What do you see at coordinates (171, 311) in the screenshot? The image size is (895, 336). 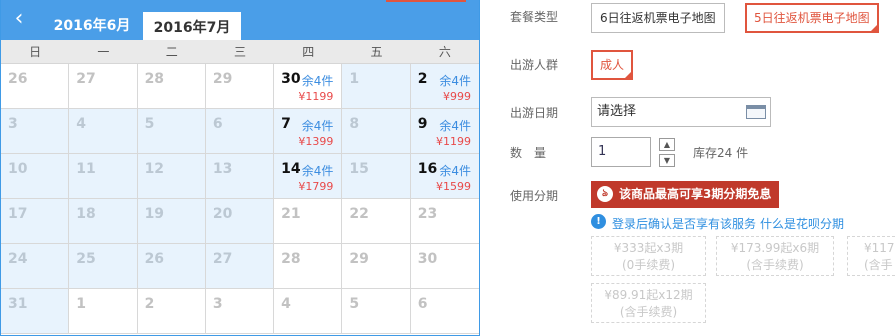 I see `calendar-day: 2` at bounding box center [171, 311].